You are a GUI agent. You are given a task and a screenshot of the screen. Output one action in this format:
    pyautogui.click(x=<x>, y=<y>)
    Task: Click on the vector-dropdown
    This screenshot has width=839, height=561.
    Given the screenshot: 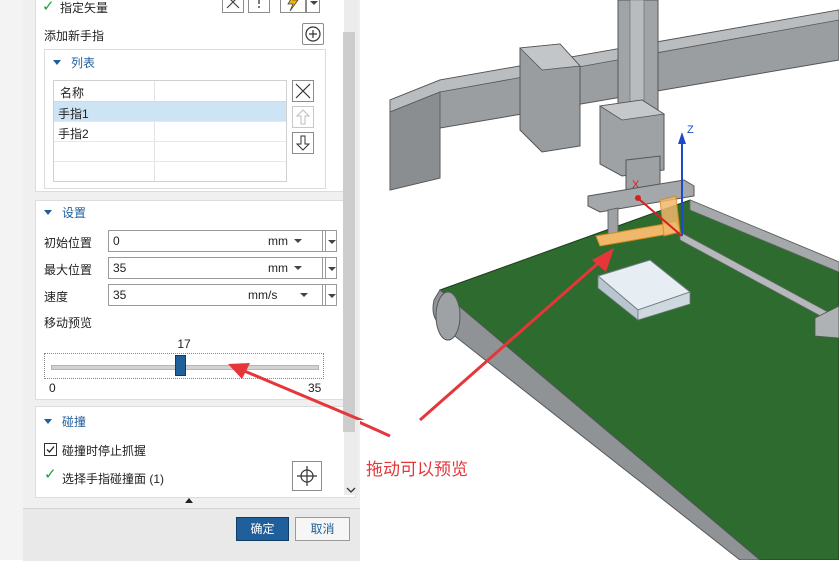 What is the action you would take?
    pyautogui.click(x=313, y=6)
    